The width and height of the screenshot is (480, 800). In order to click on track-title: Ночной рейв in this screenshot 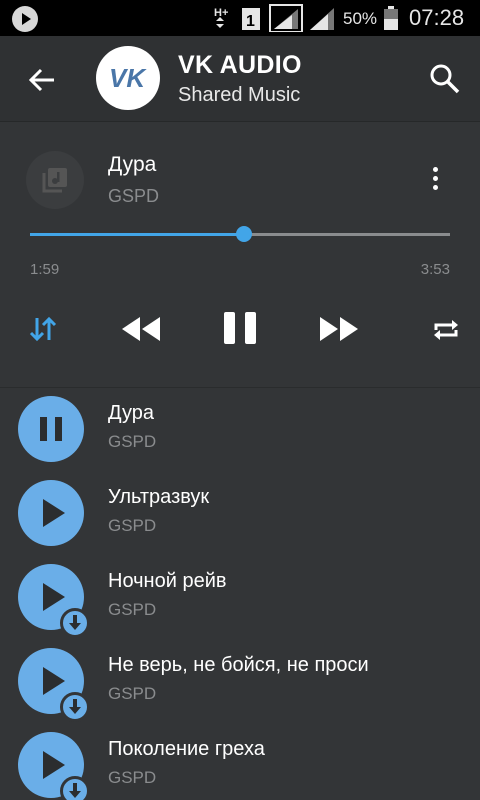, I will do `click(167, 581)`.